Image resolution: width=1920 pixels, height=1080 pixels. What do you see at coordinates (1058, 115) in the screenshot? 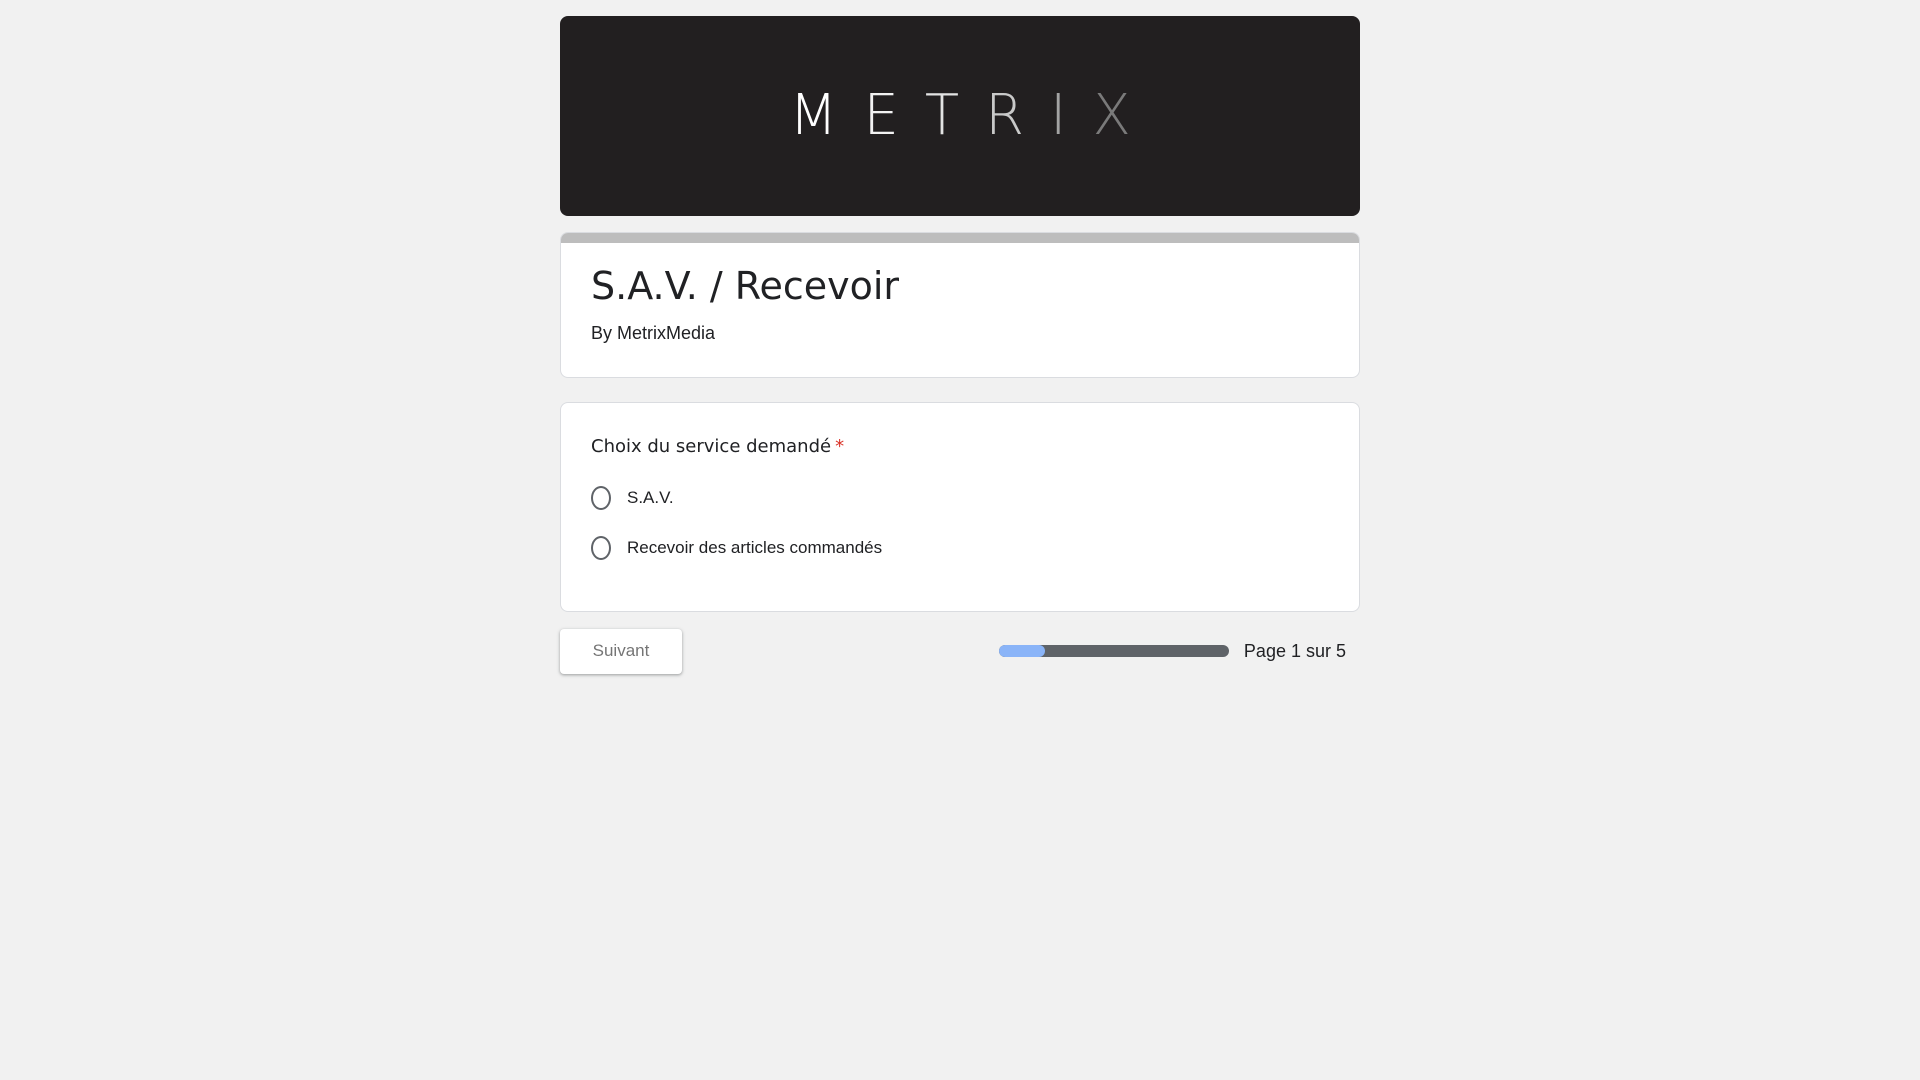
I see `logo-letter: I` at bounding box center [1058, 115].